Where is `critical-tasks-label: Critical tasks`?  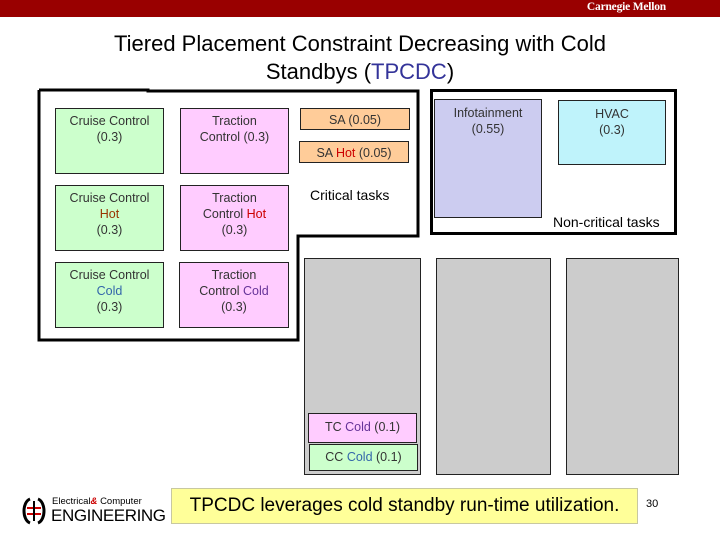 critical-tasks-label: Critical tasks is located at coordinates (350, 195).